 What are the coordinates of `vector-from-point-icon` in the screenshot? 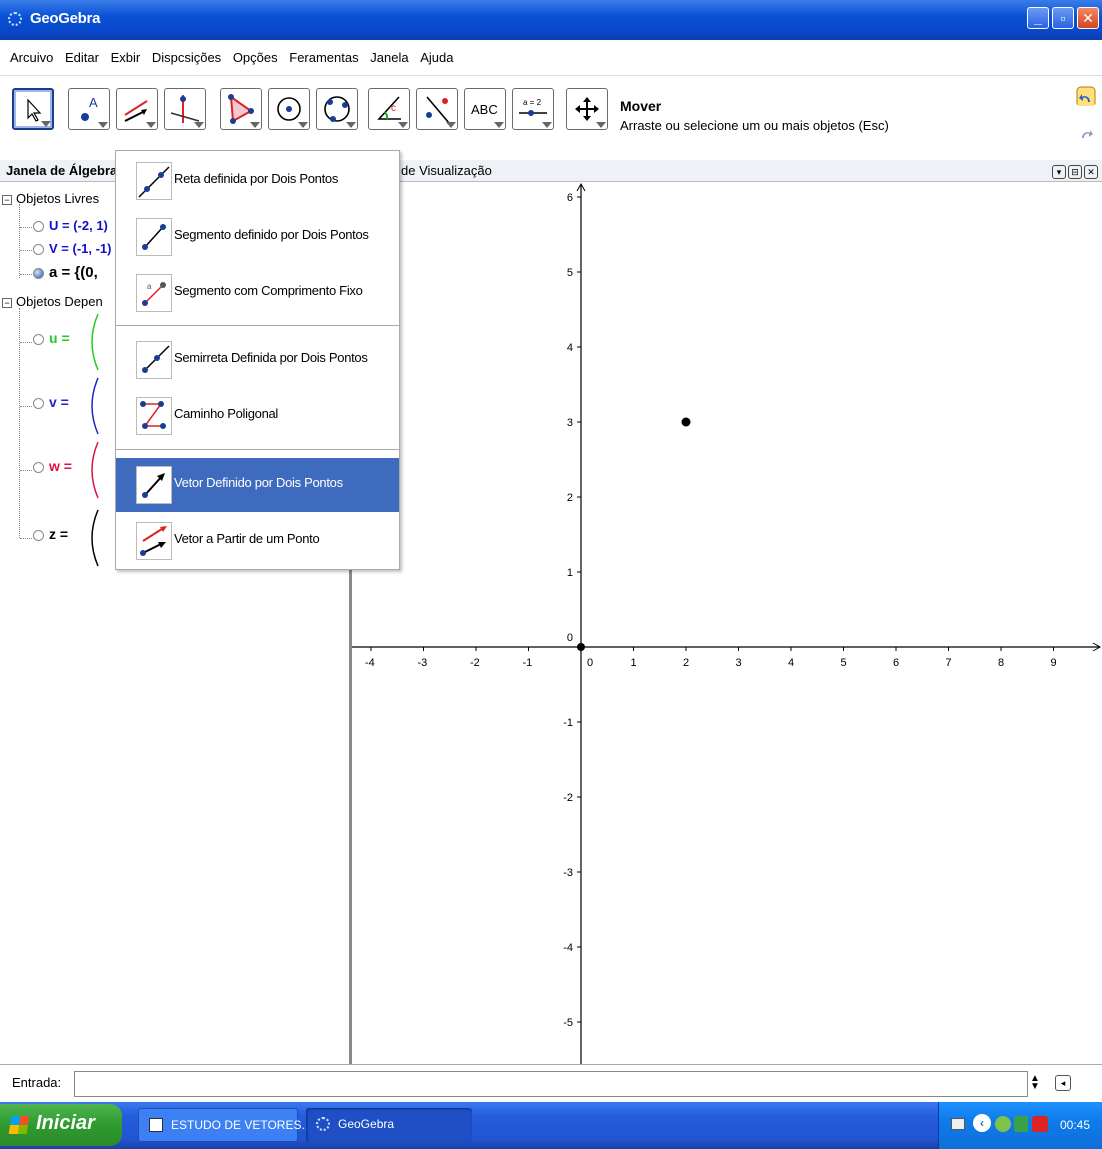 It's located at (153, 541).